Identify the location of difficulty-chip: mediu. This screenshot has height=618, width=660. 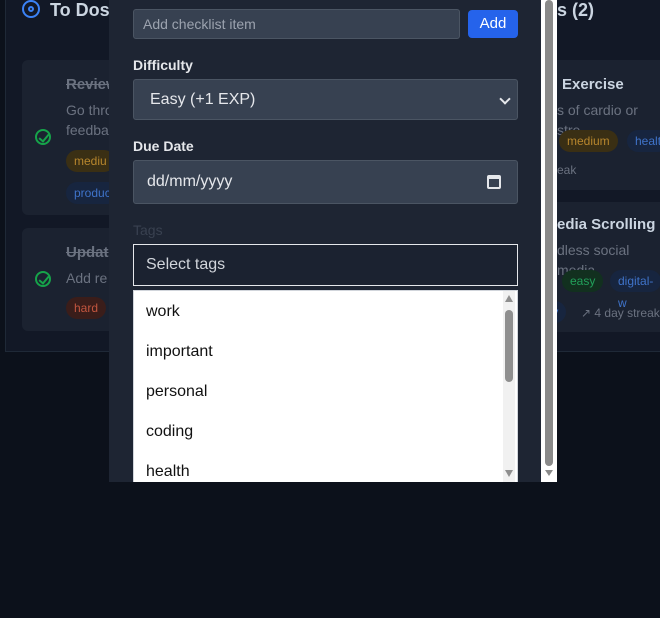
(90, 161).